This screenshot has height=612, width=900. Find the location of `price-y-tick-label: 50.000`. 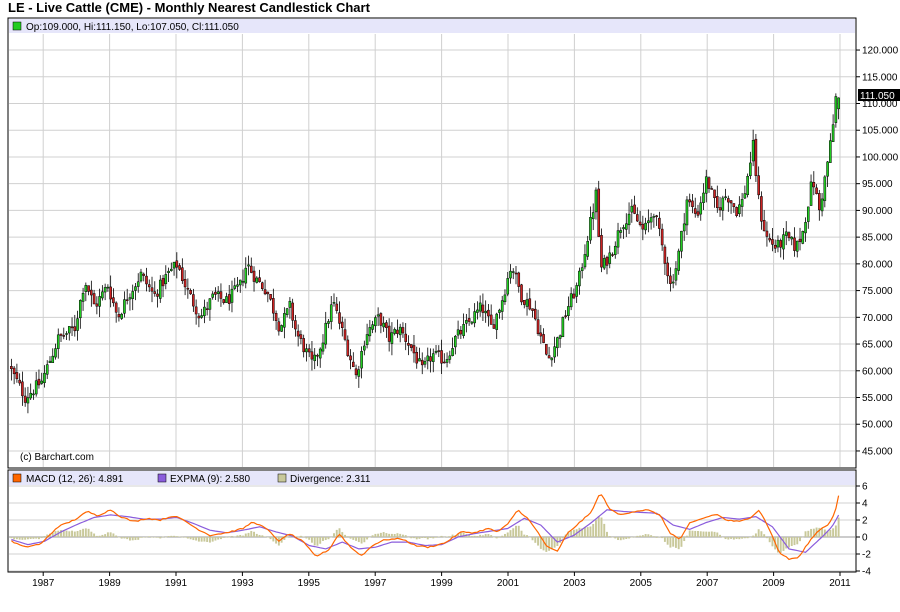

price-y-tick-label: 50.000 is located at coordinates (877, 425).